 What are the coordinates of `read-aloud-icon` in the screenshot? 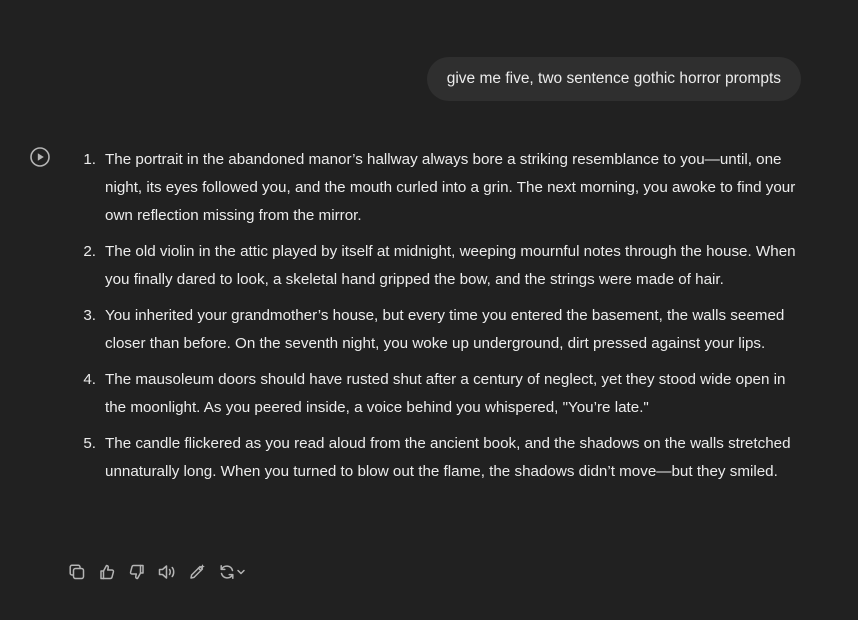 It's located at (167, 572).